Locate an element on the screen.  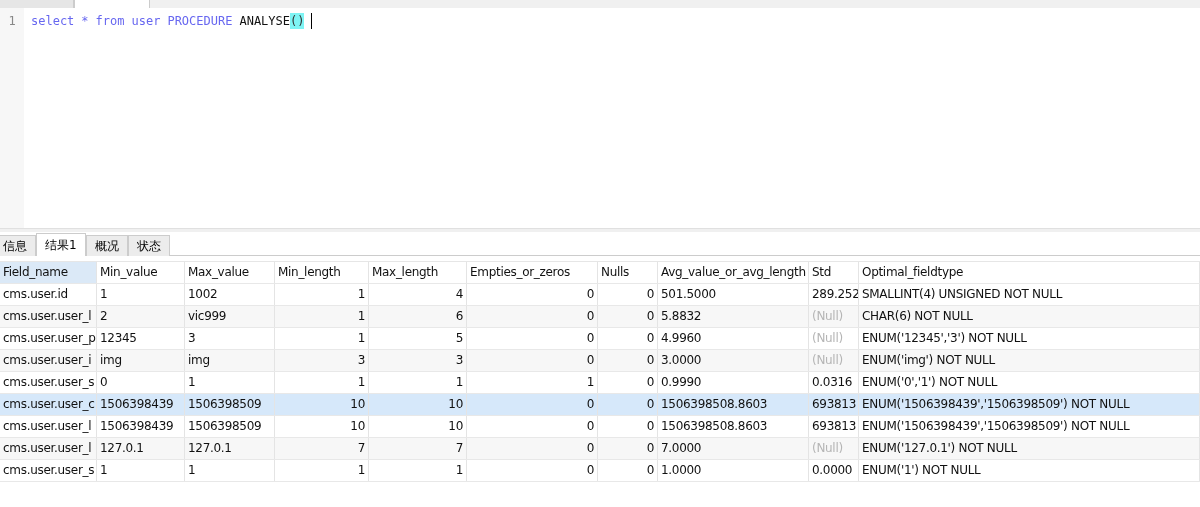
table-cell: 0.9990 is located at coordinates (733, 382).